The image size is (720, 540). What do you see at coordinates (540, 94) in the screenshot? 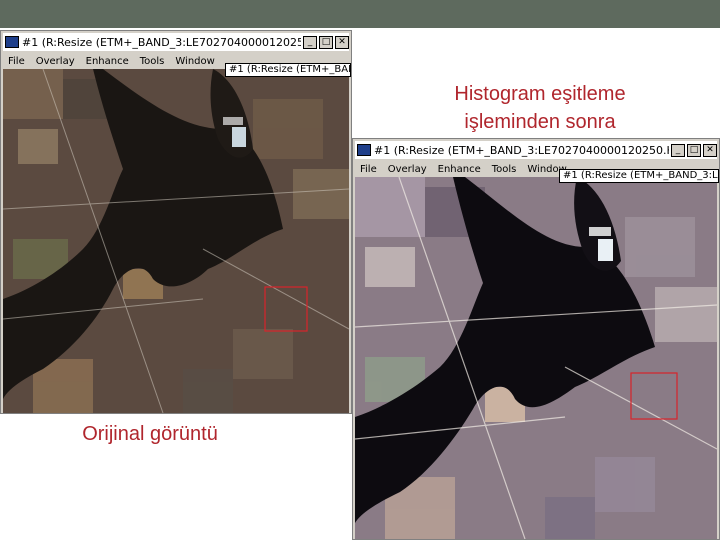
I see `caption-after-line1: Histogram eşitleme` at bounding box center [540, 94].